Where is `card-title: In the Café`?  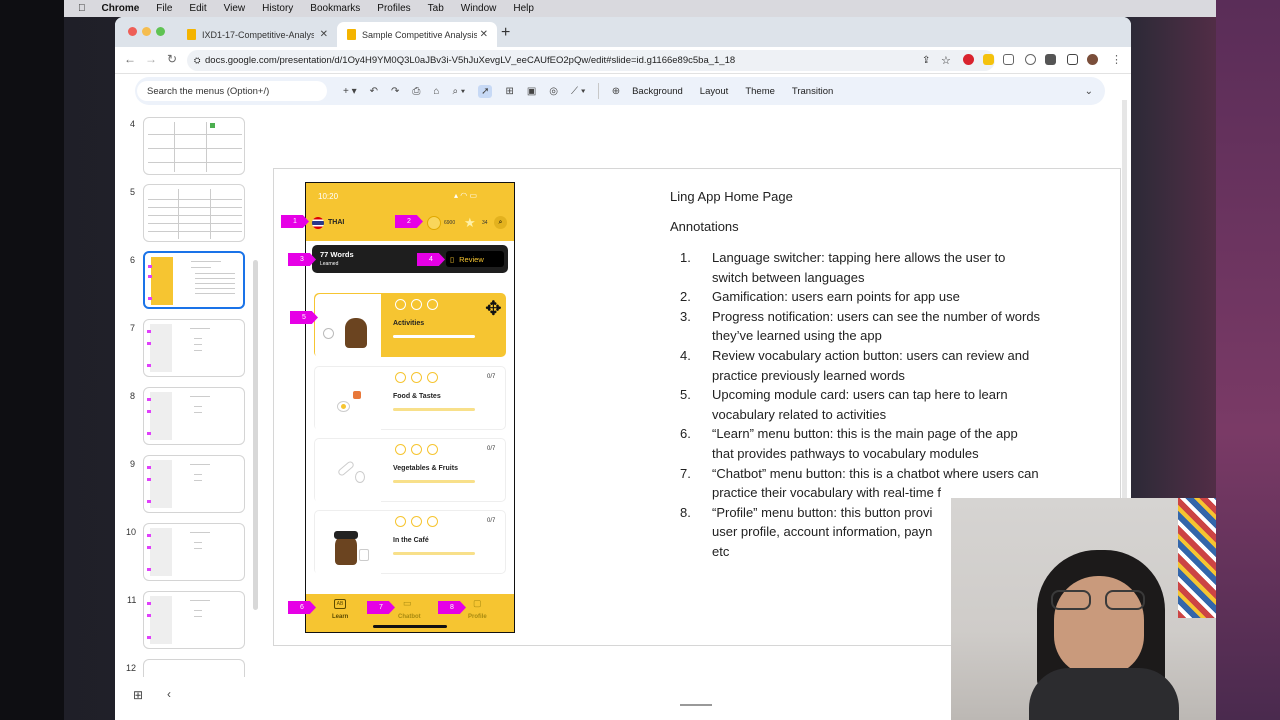
card-title: In the Café is located at coordinates (411, 540).